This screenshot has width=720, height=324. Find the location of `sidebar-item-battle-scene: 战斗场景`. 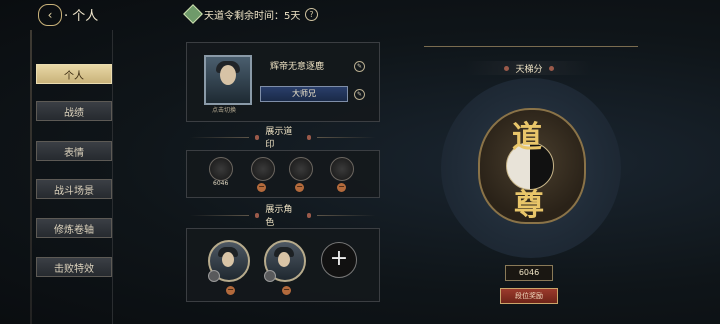

sidebar-item-battle-scene: 战斗场景 is located at coordinates (74, 189).